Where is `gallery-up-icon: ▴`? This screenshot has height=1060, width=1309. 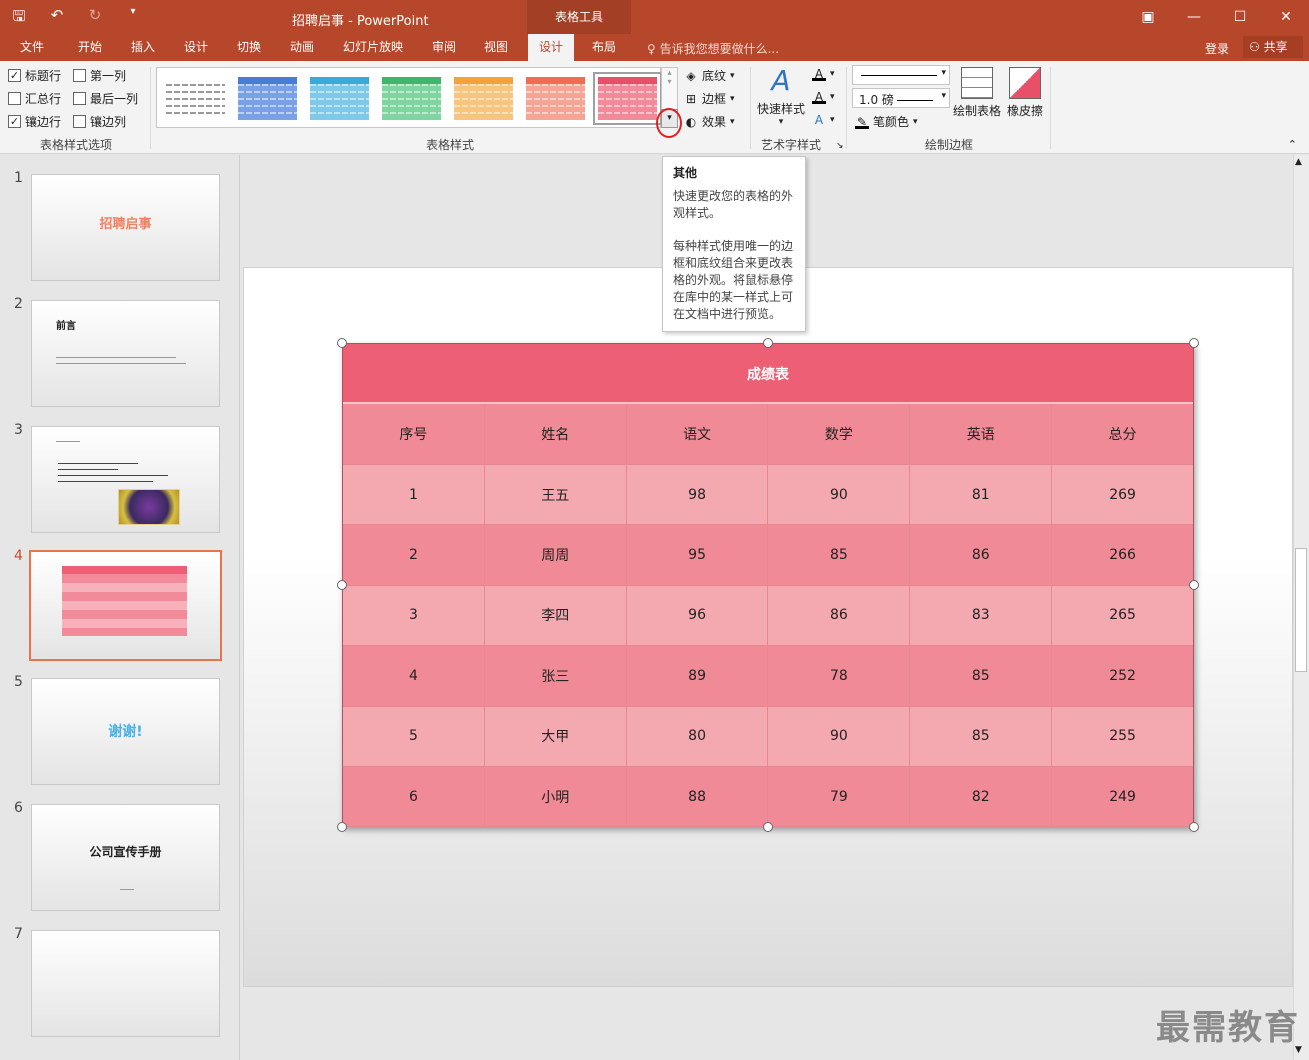 gallery-up-icon: ▴ is located at coordinates (669, 72).